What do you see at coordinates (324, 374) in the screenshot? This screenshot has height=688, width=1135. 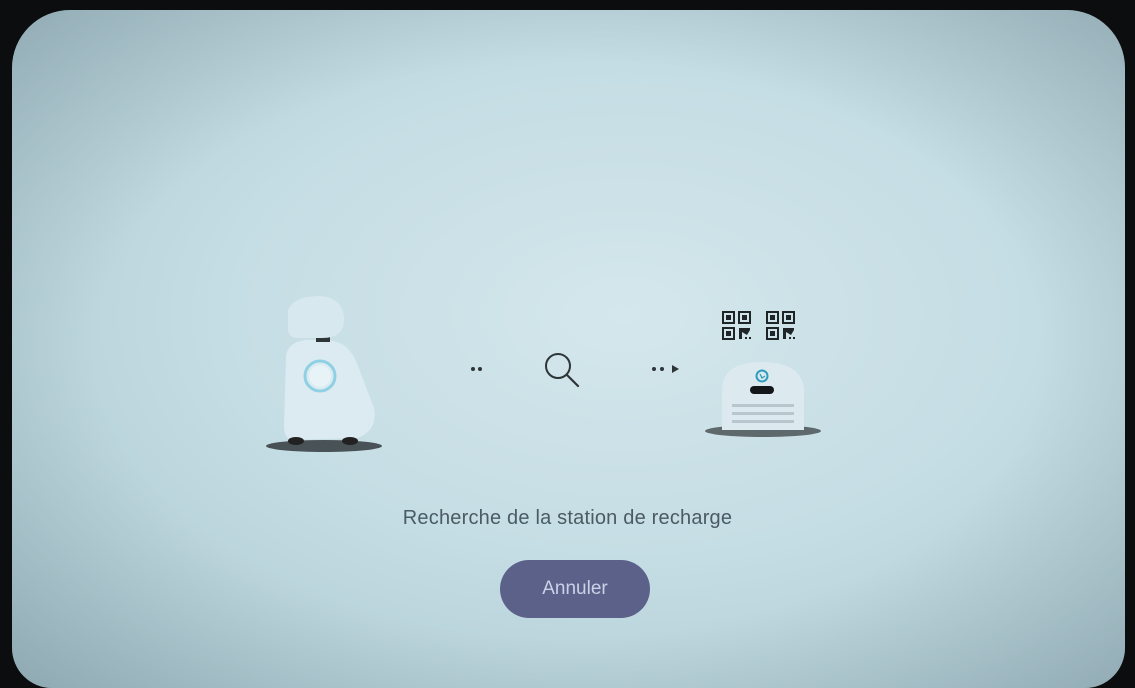 I see `robot-icon` at bounding box center [324, 374].